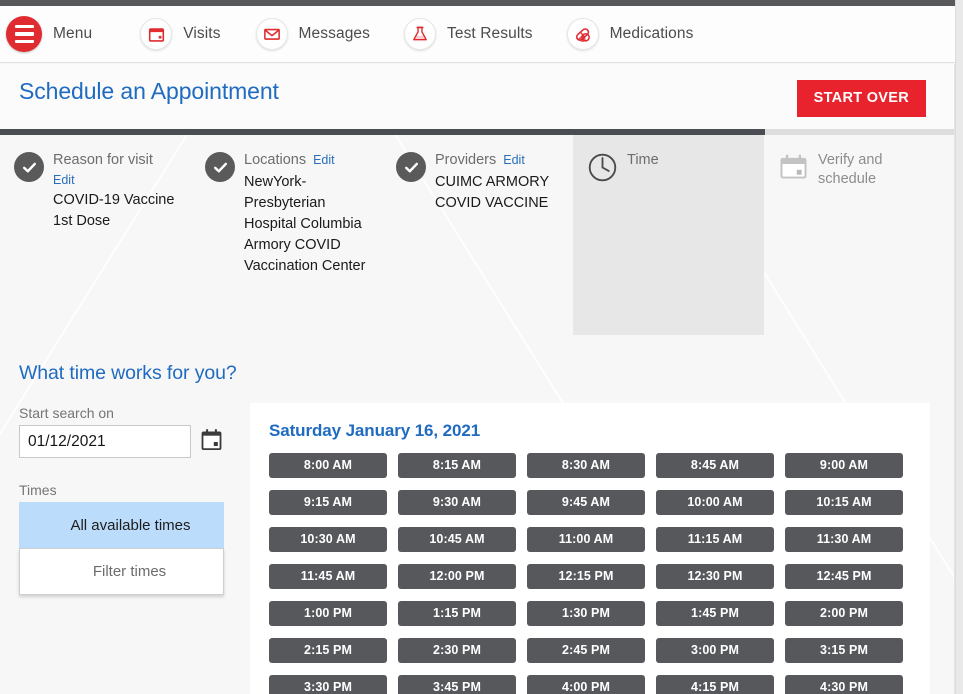 This screenshot has width=963, height=694. Describe the element at coordinates (38, 490) in the screenshot. I see `times-label: Times` at that location.